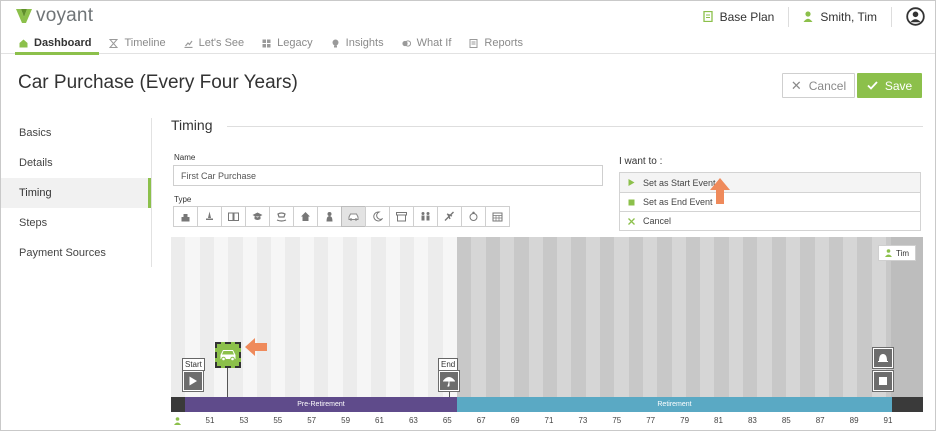 Image resolution: width=936 pixels, height=431 pixels. I want to click on side-item-label: Payment Sources, so click(62, 253).